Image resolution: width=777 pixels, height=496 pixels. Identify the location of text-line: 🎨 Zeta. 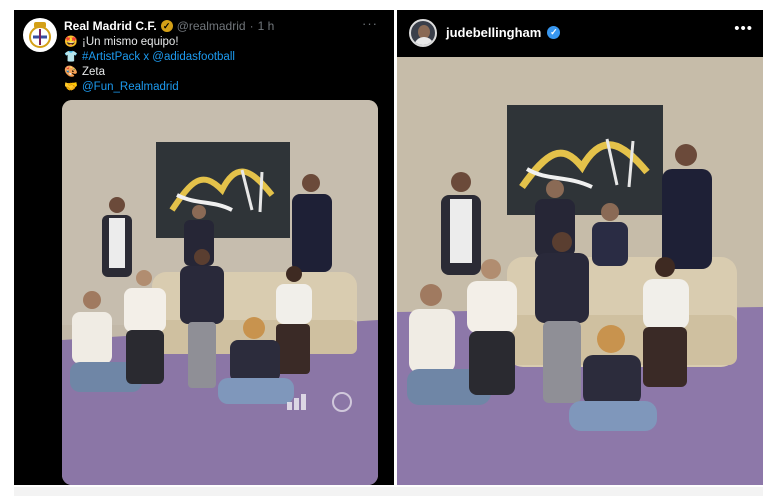
(149, 72).